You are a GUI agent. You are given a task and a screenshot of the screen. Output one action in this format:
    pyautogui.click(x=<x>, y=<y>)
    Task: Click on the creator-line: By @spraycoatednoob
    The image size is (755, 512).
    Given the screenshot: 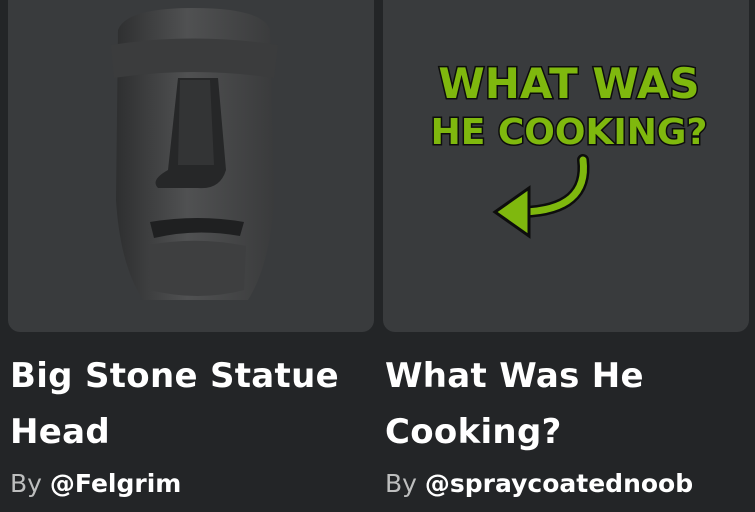 What is the action you would take?
    pyautogui.click(x=539, y=484)
    